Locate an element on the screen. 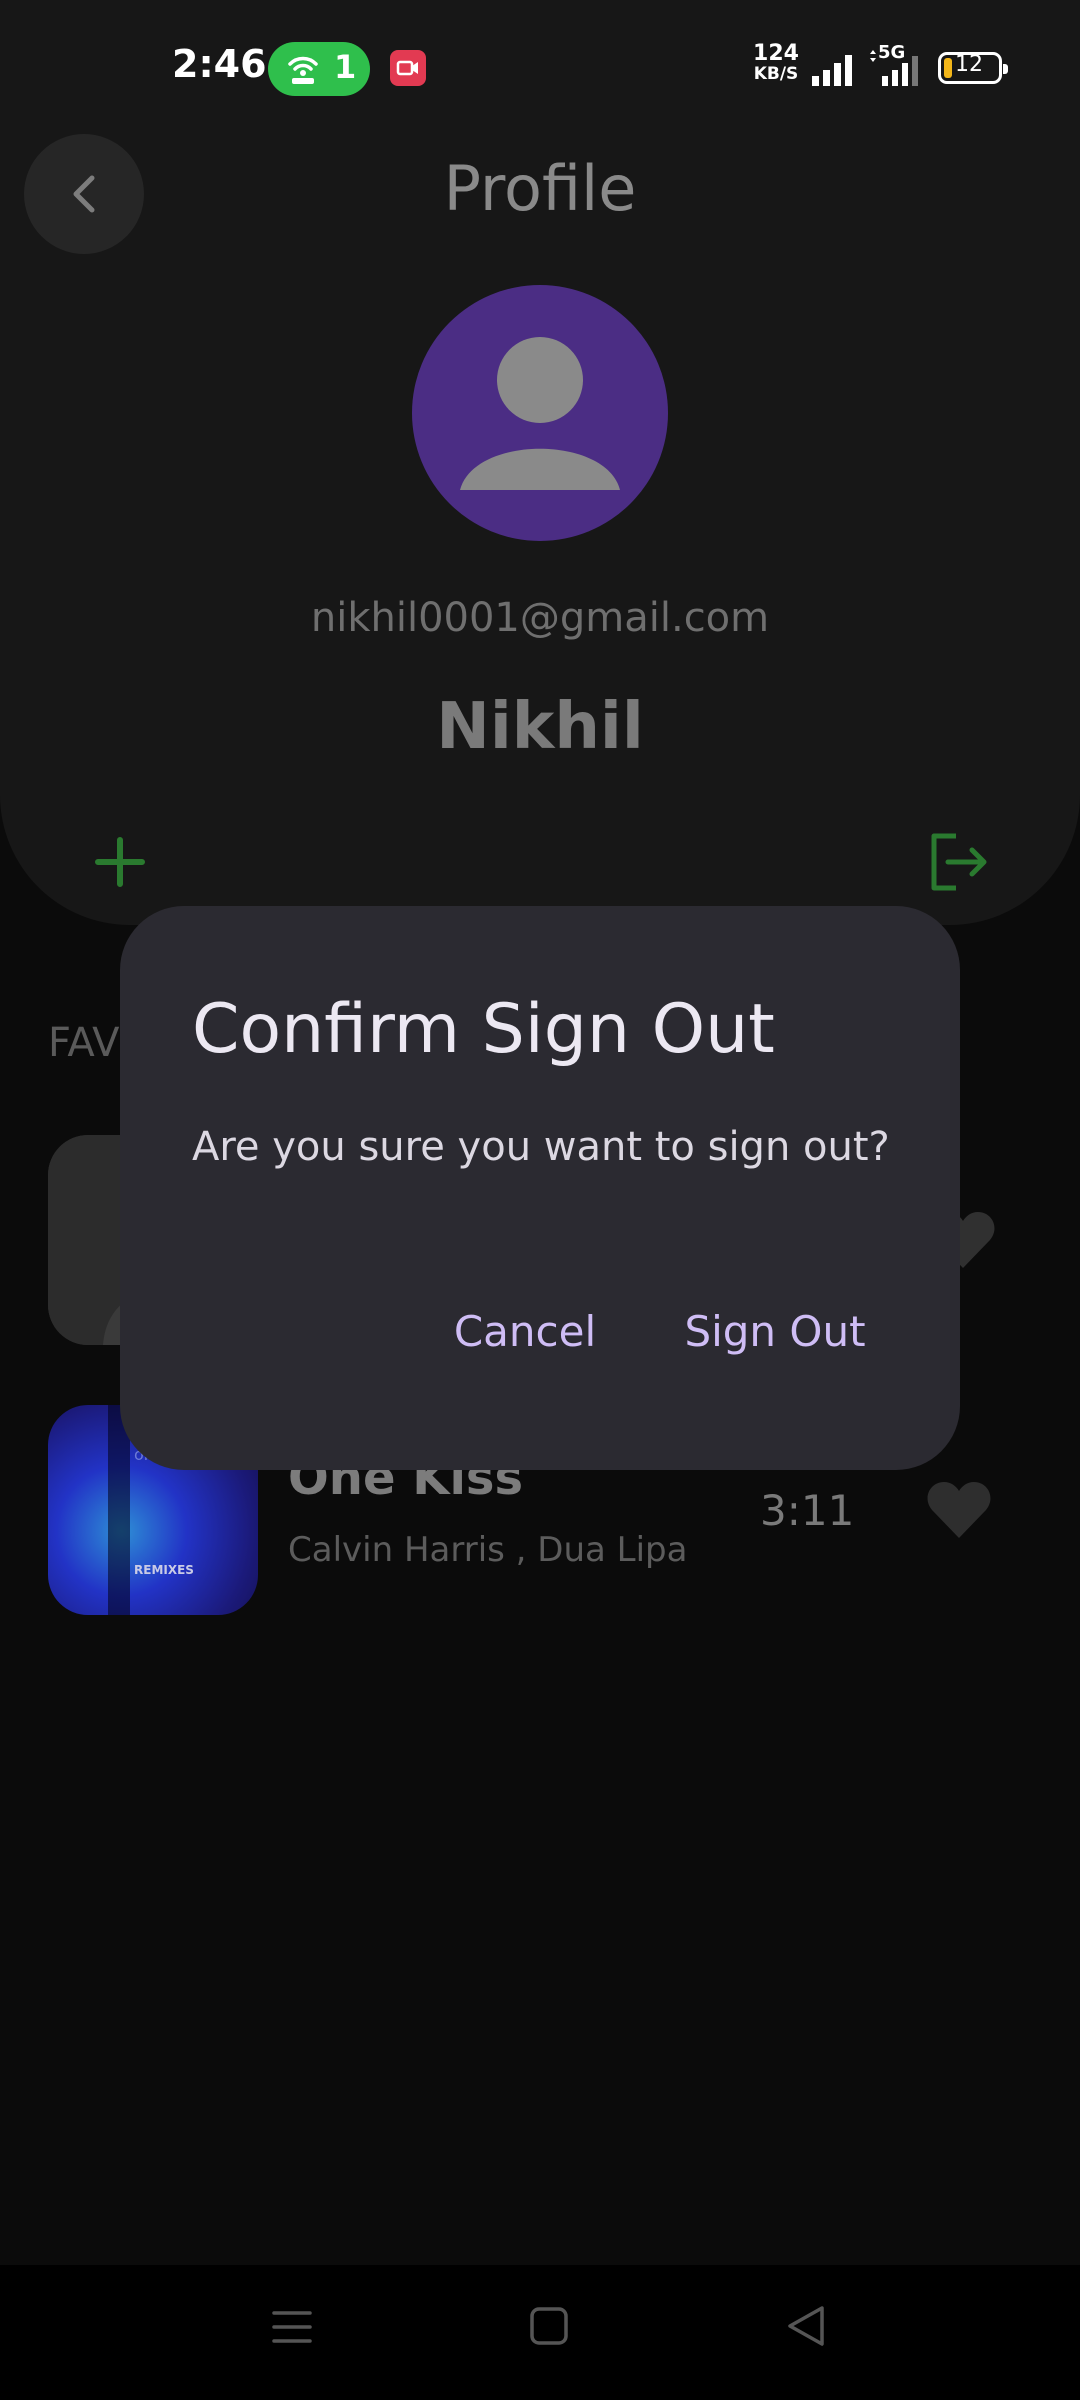 This screenshot has height=2400, width=1080. hotspot-count: 1 is located at coordinates (345, 67).